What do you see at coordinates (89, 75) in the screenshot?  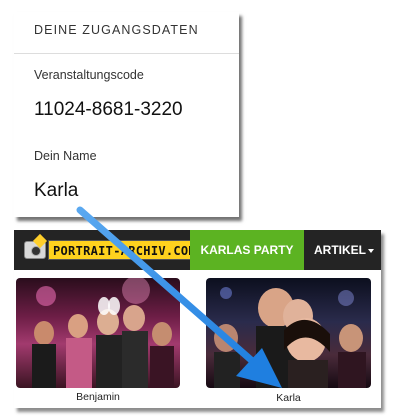 I see `event-code-label: Veranstaltungscode` at bounding box center [89, 75].